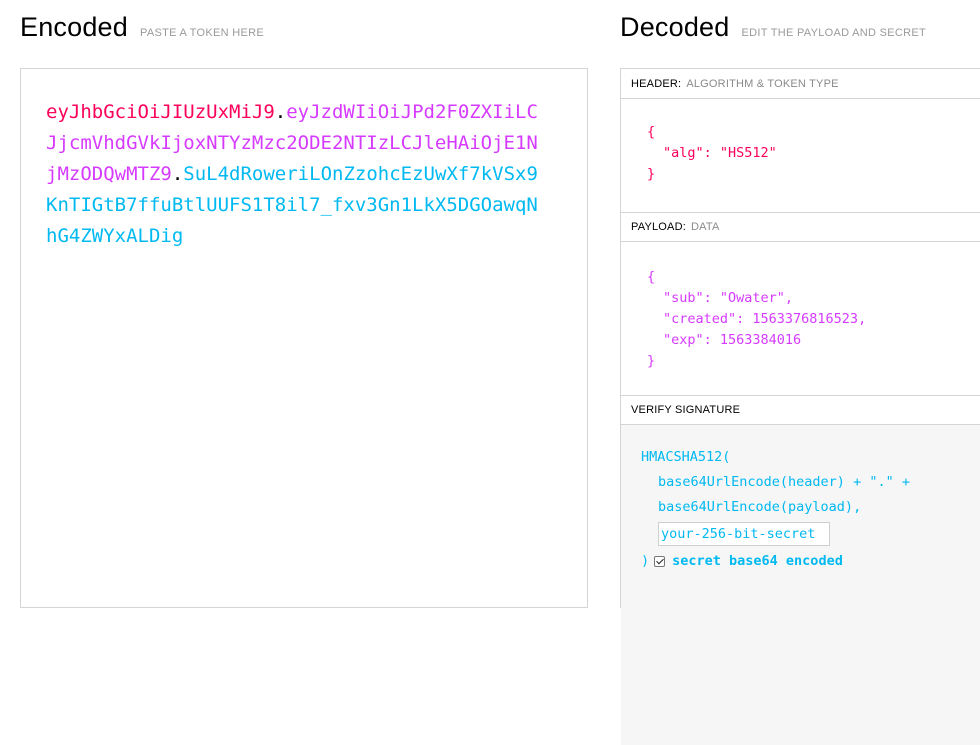 The width and height of the screenshot is (980, 745). Describe the element at coordinates (651, 361) in the screenshot. I see `payload-close-brace: }` at that location.